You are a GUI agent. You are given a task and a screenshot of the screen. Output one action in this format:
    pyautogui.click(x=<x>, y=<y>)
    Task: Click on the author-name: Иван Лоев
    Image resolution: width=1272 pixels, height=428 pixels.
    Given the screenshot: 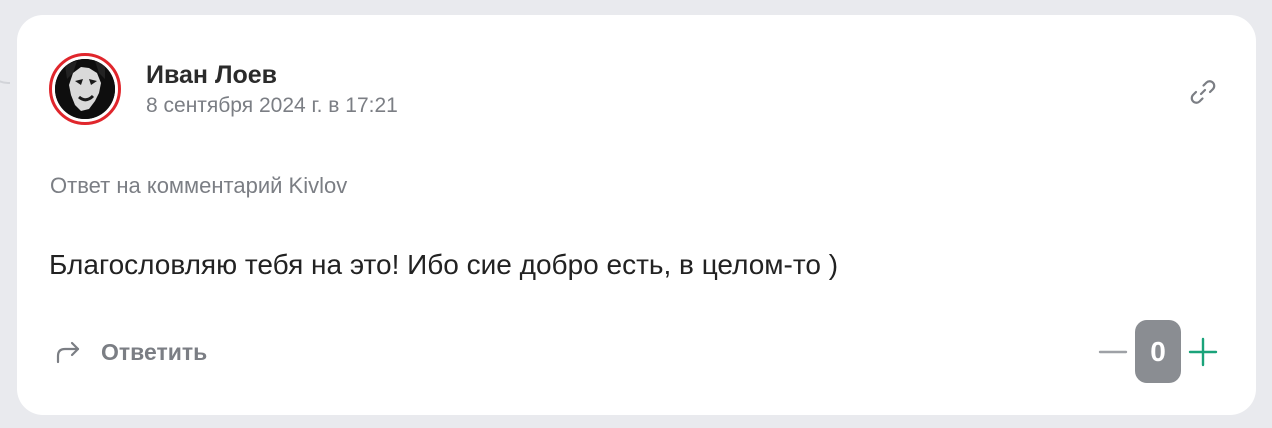 What is the action you would take?
    pyautogui.click(x=272, y=75)
    